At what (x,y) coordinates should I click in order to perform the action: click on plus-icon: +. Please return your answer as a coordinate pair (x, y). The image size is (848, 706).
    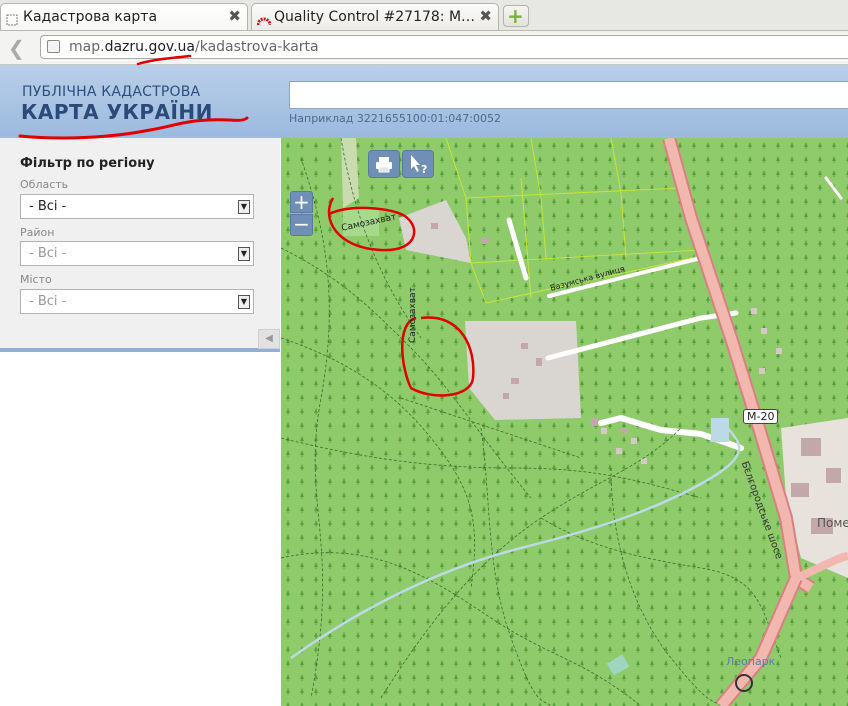
    Looking at the image, I should click on (515, 16).